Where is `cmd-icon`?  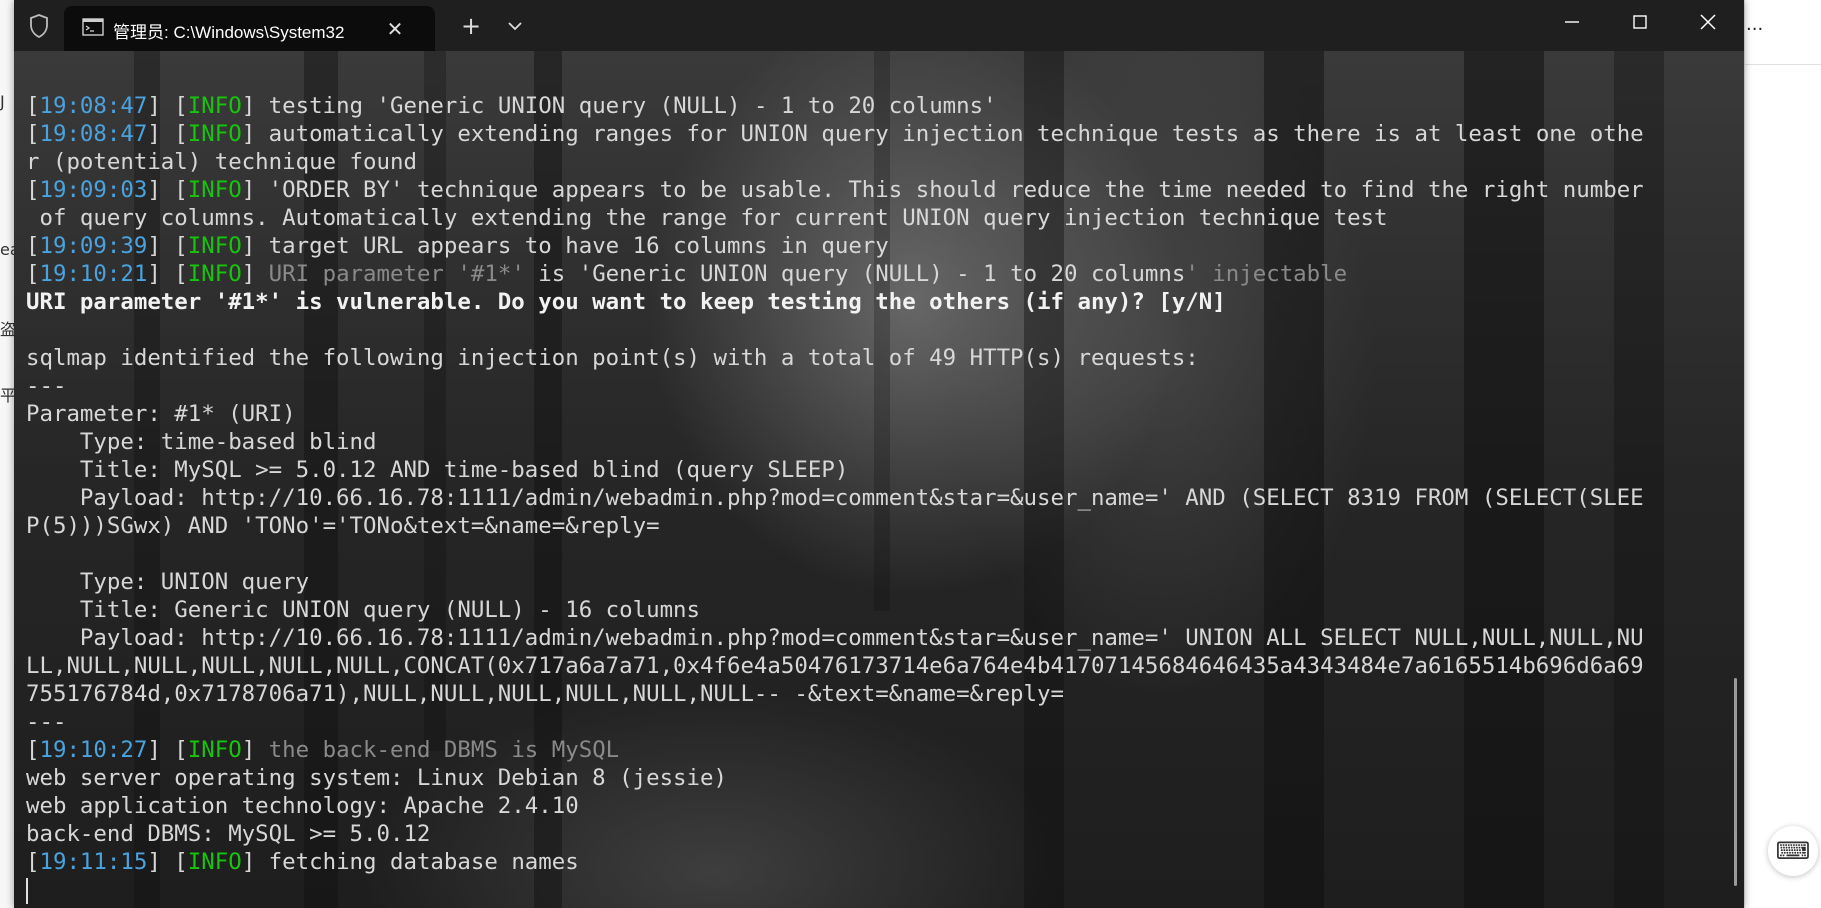
cmd-icon is located at coordinates (93, 27).